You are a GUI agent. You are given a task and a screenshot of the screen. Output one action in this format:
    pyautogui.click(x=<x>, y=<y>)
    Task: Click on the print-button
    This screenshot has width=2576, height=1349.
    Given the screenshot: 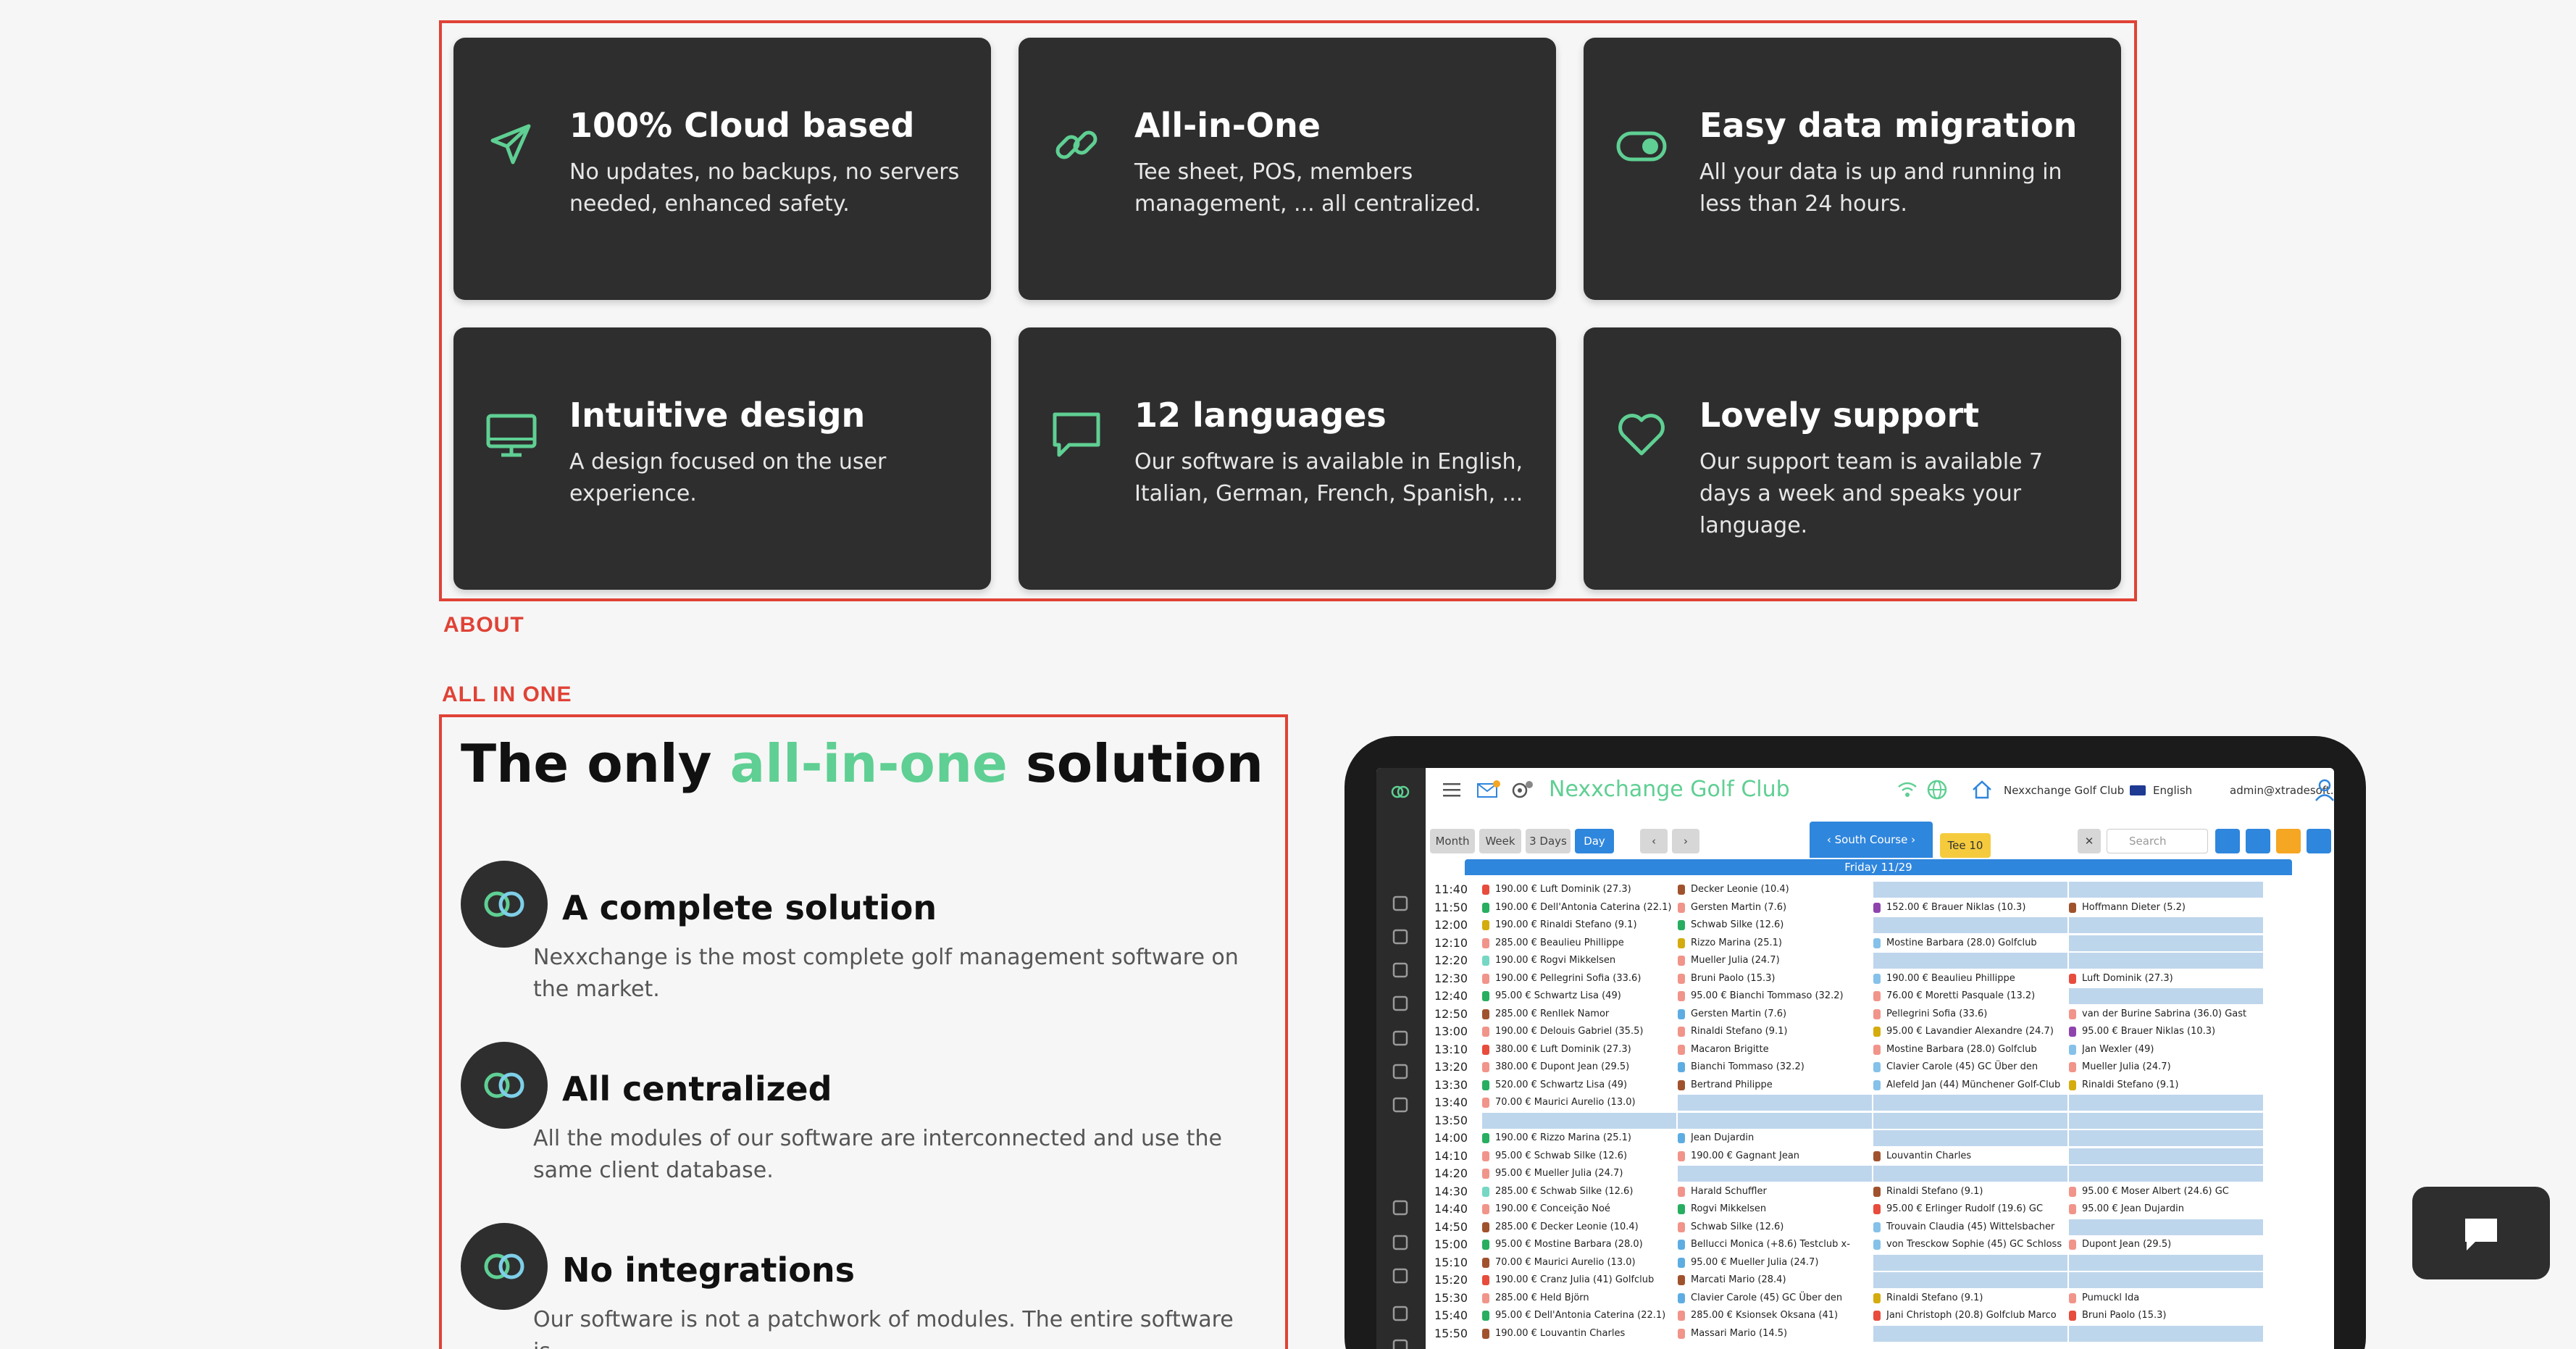 What is the action you would take?
    pyautogui.click(x=2319, y=841)
    